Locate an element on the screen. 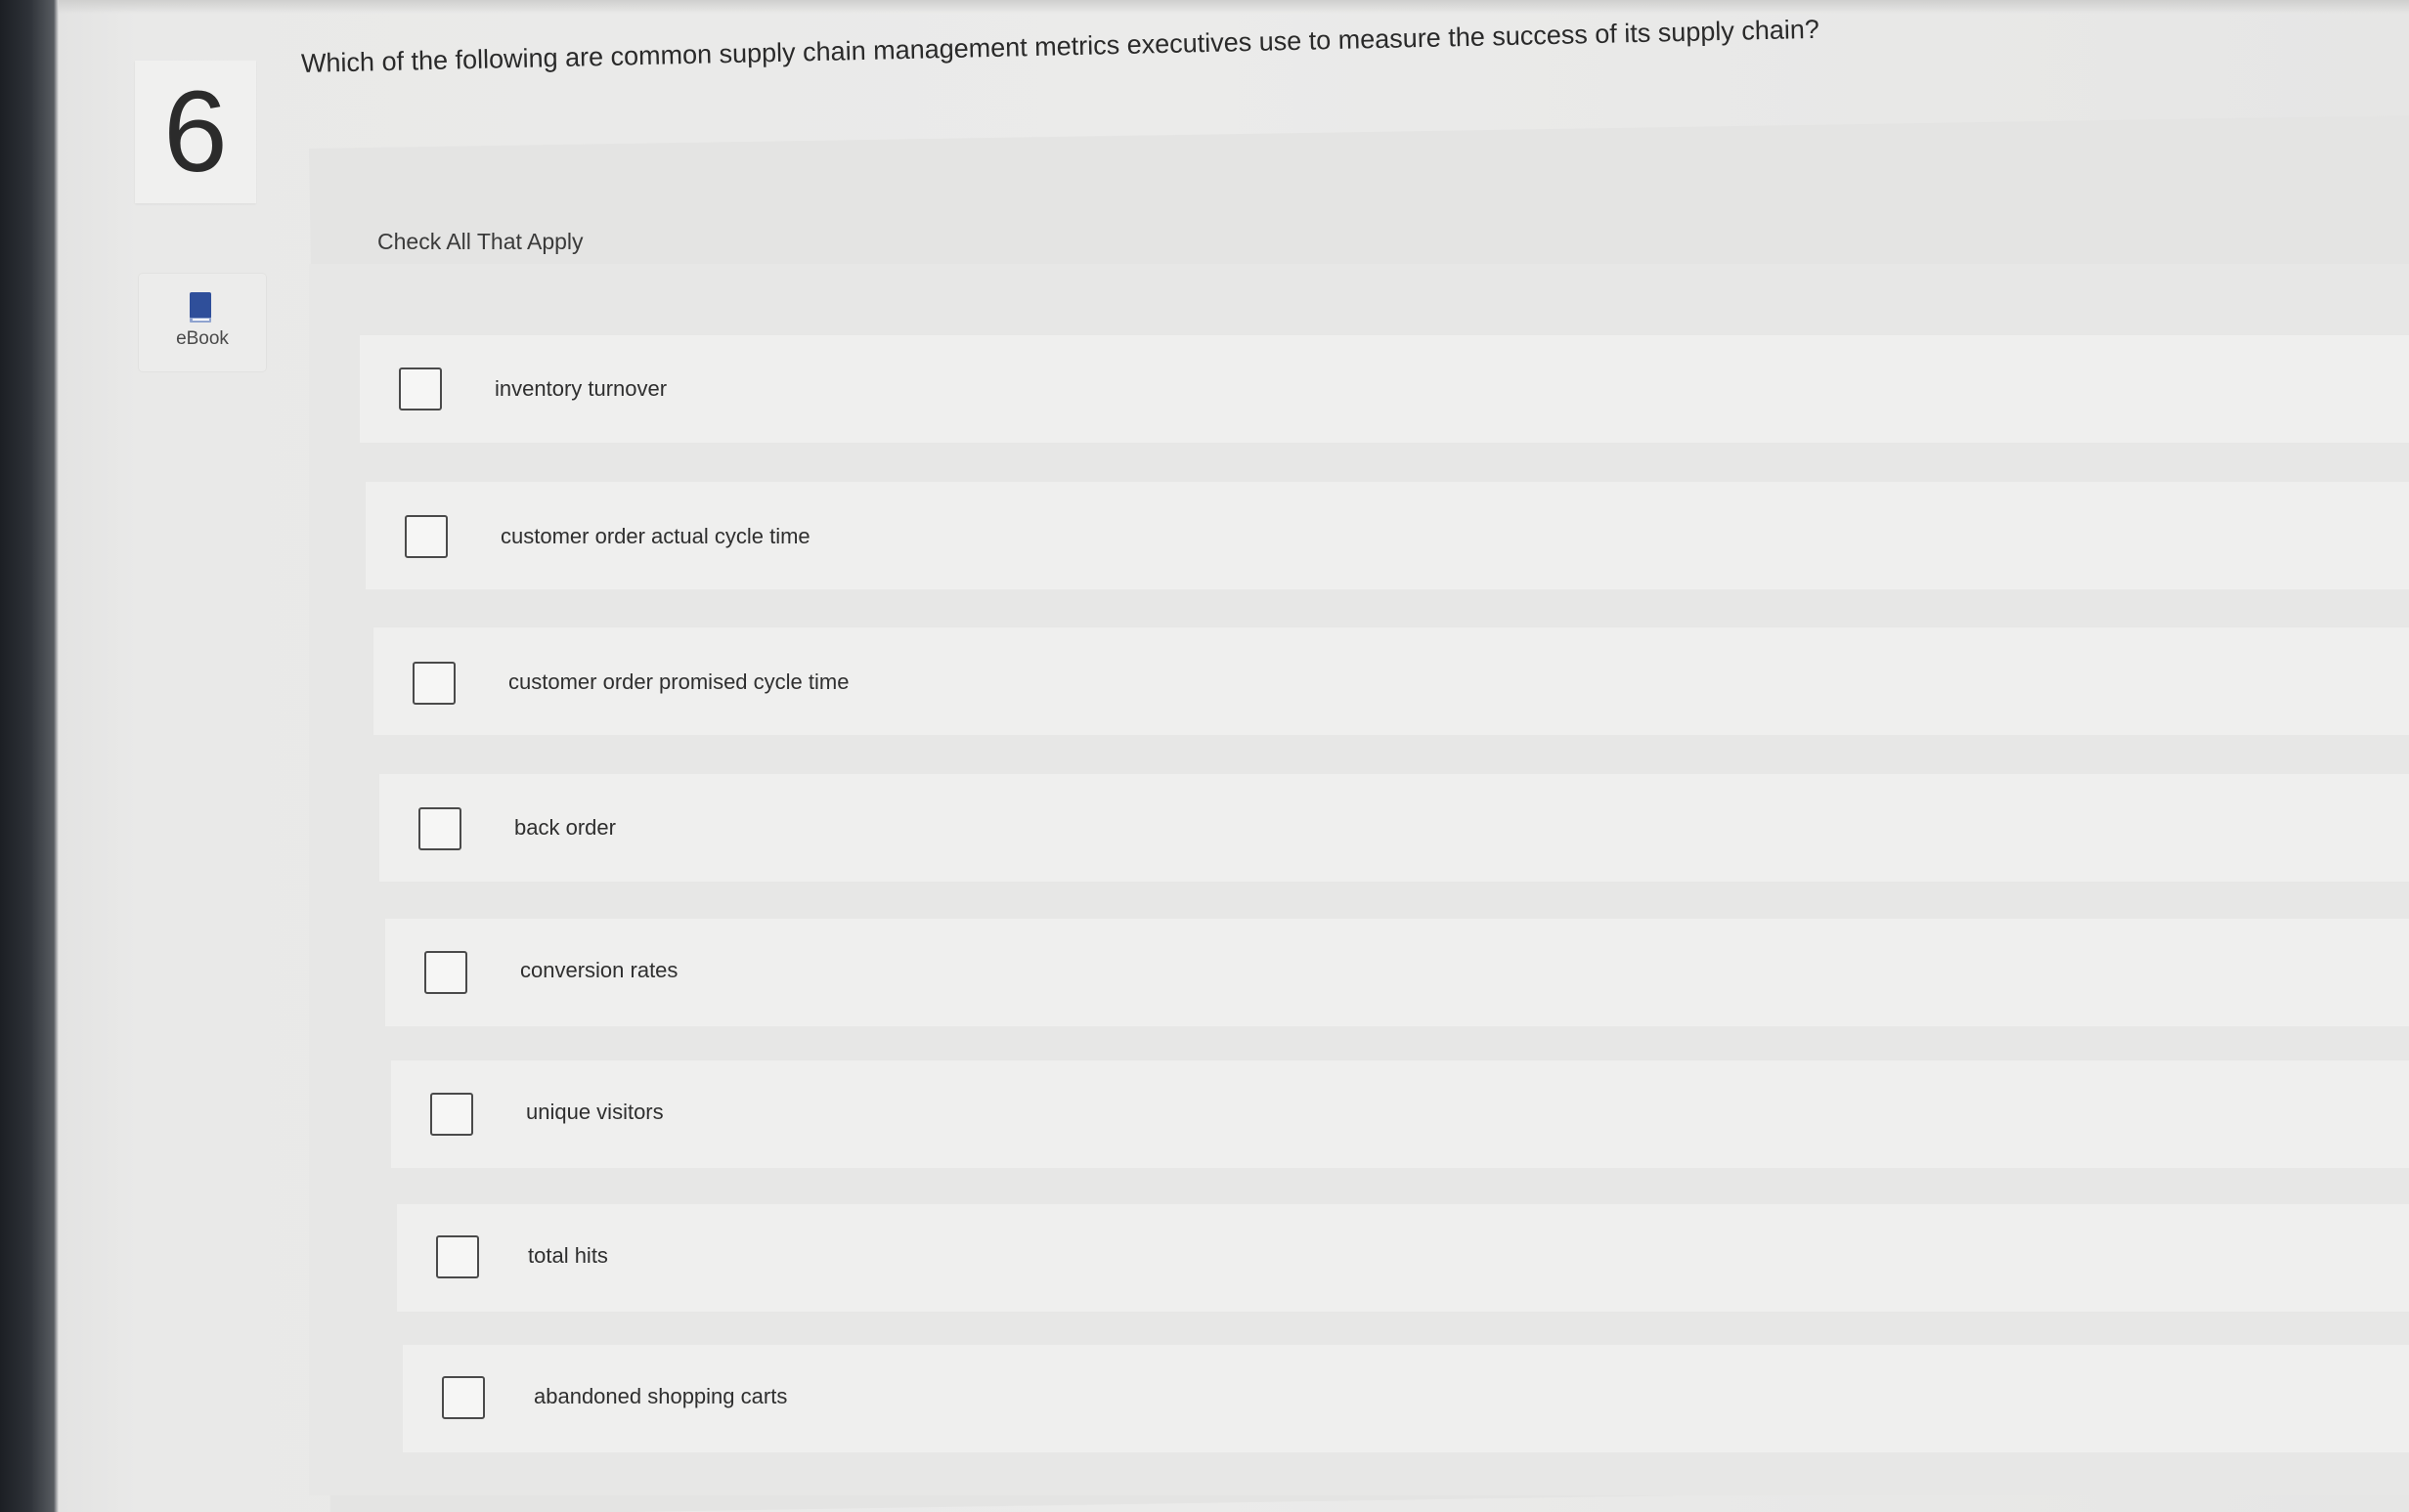 The width and height of the screenshot is (2409, 1512). top-strip is located at coordinates (1234, 7).